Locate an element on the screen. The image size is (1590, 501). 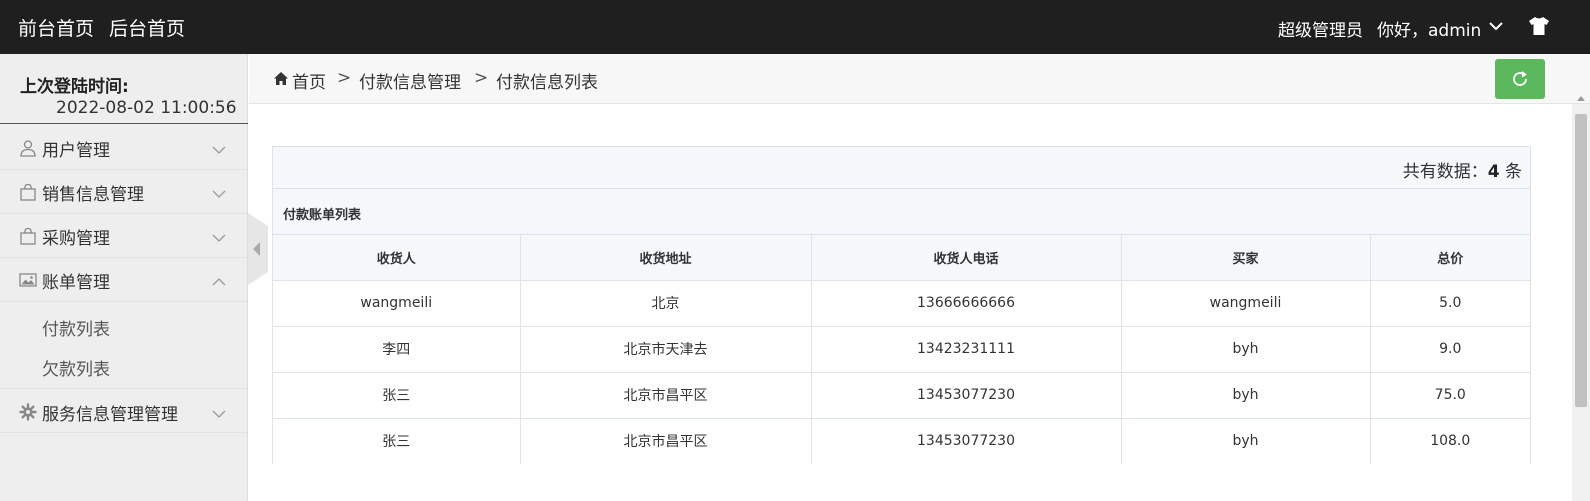
gear-icon is located at coordinates (28, 412).